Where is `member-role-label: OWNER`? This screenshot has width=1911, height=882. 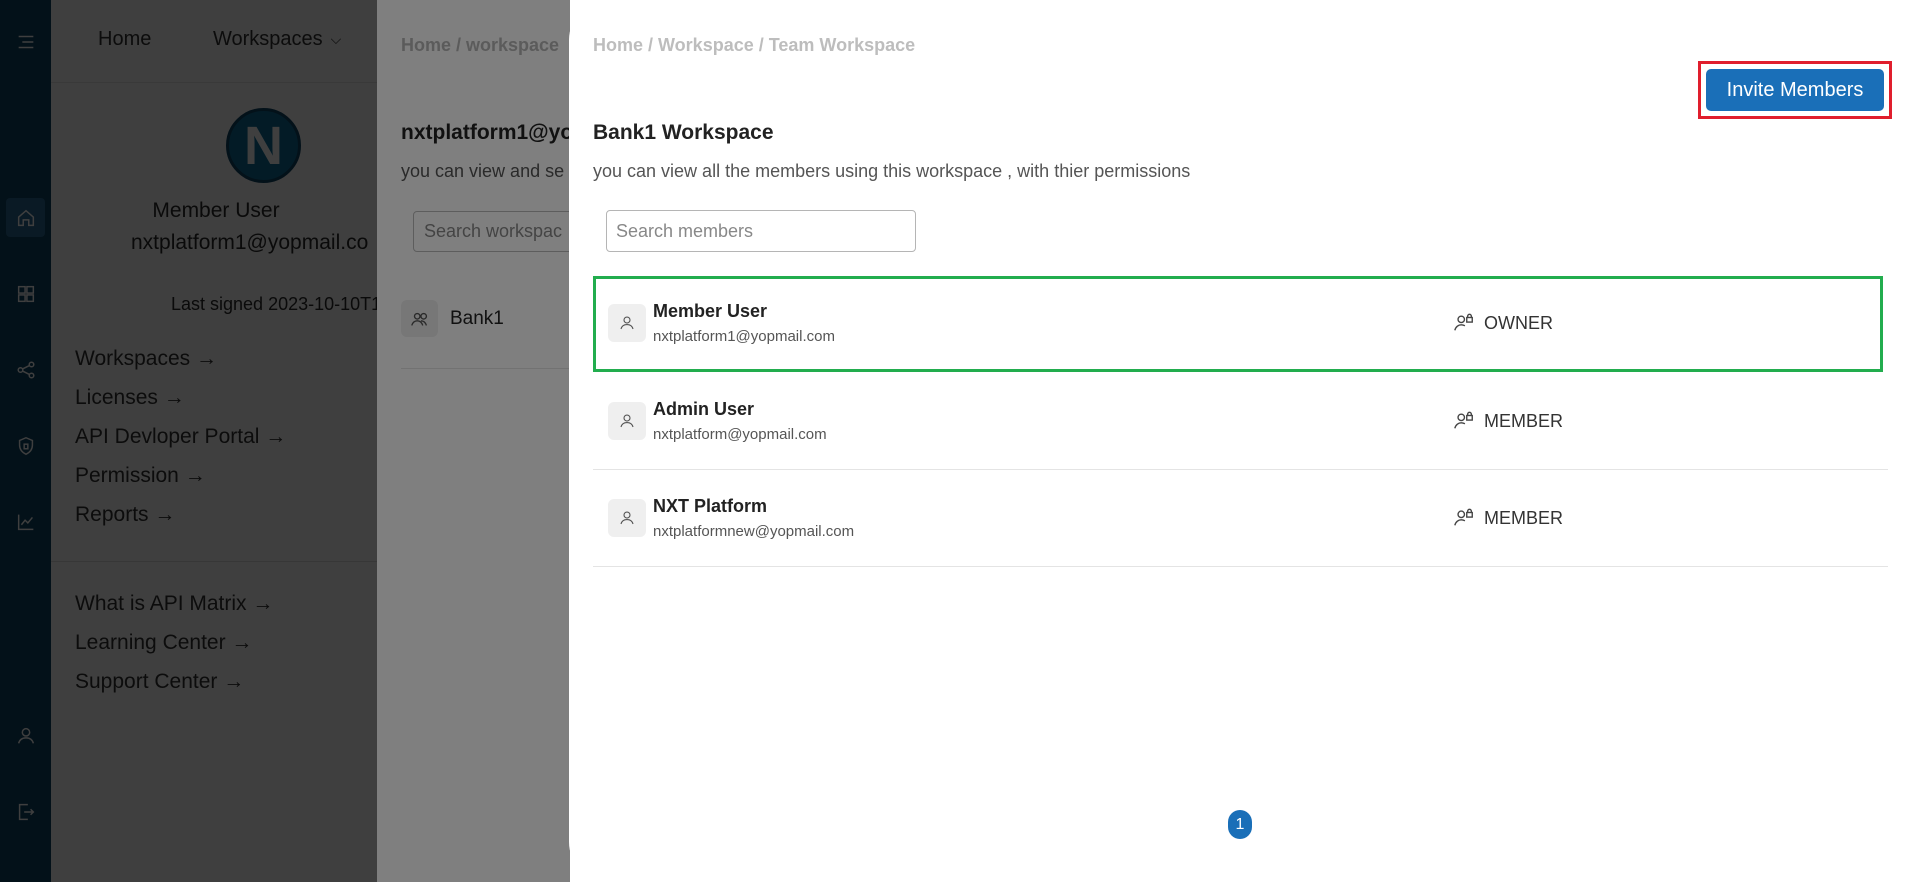 member-role-label: OWNER is located at coordinates (1518, 322).